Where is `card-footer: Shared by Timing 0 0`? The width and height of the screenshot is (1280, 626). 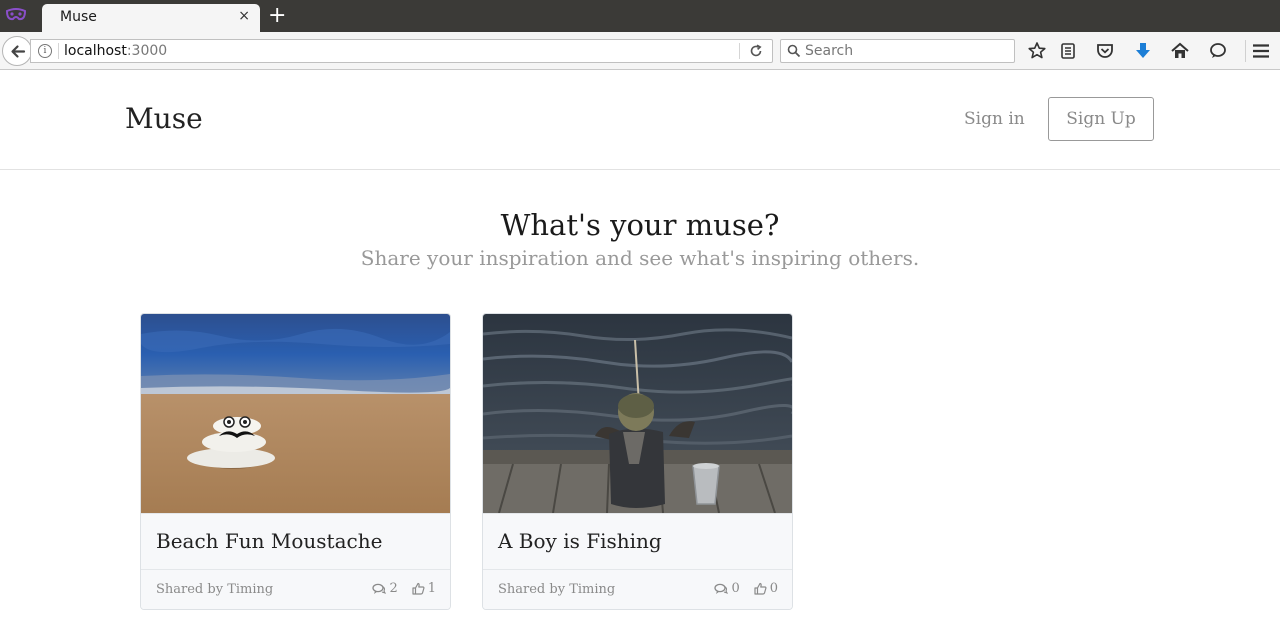 card-footer: Shared by Timing 0 0 is located at coordinates (637, 589).